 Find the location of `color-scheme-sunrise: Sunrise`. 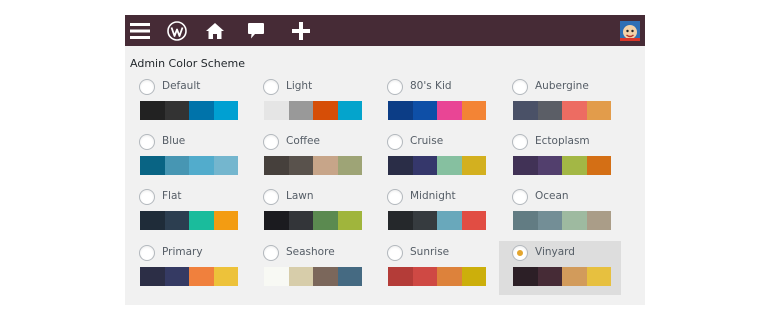

color-scheme-sunrise: Sunrise is located at coordinates (435, 268).